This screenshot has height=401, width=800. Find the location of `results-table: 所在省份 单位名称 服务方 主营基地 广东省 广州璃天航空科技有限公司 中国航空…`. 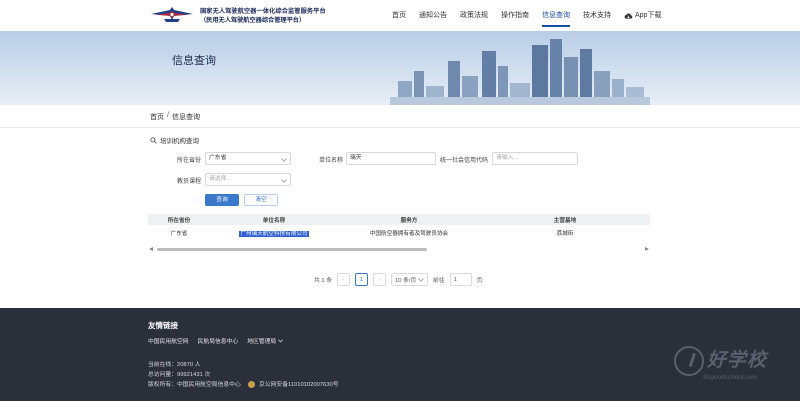

results-table: 所在省份 单位名称 服务方 主营基地 广东省 广州璃天航空科技有限公司 中国航空… is located at coordinates (399, 227).